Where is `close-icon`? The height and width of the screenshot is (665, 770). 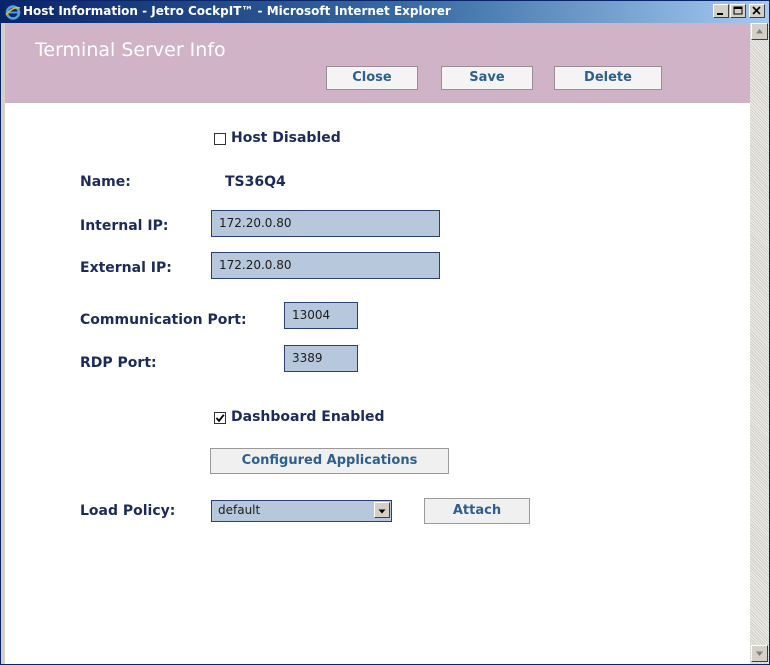 close-icon is located at coordinates (756, 10).